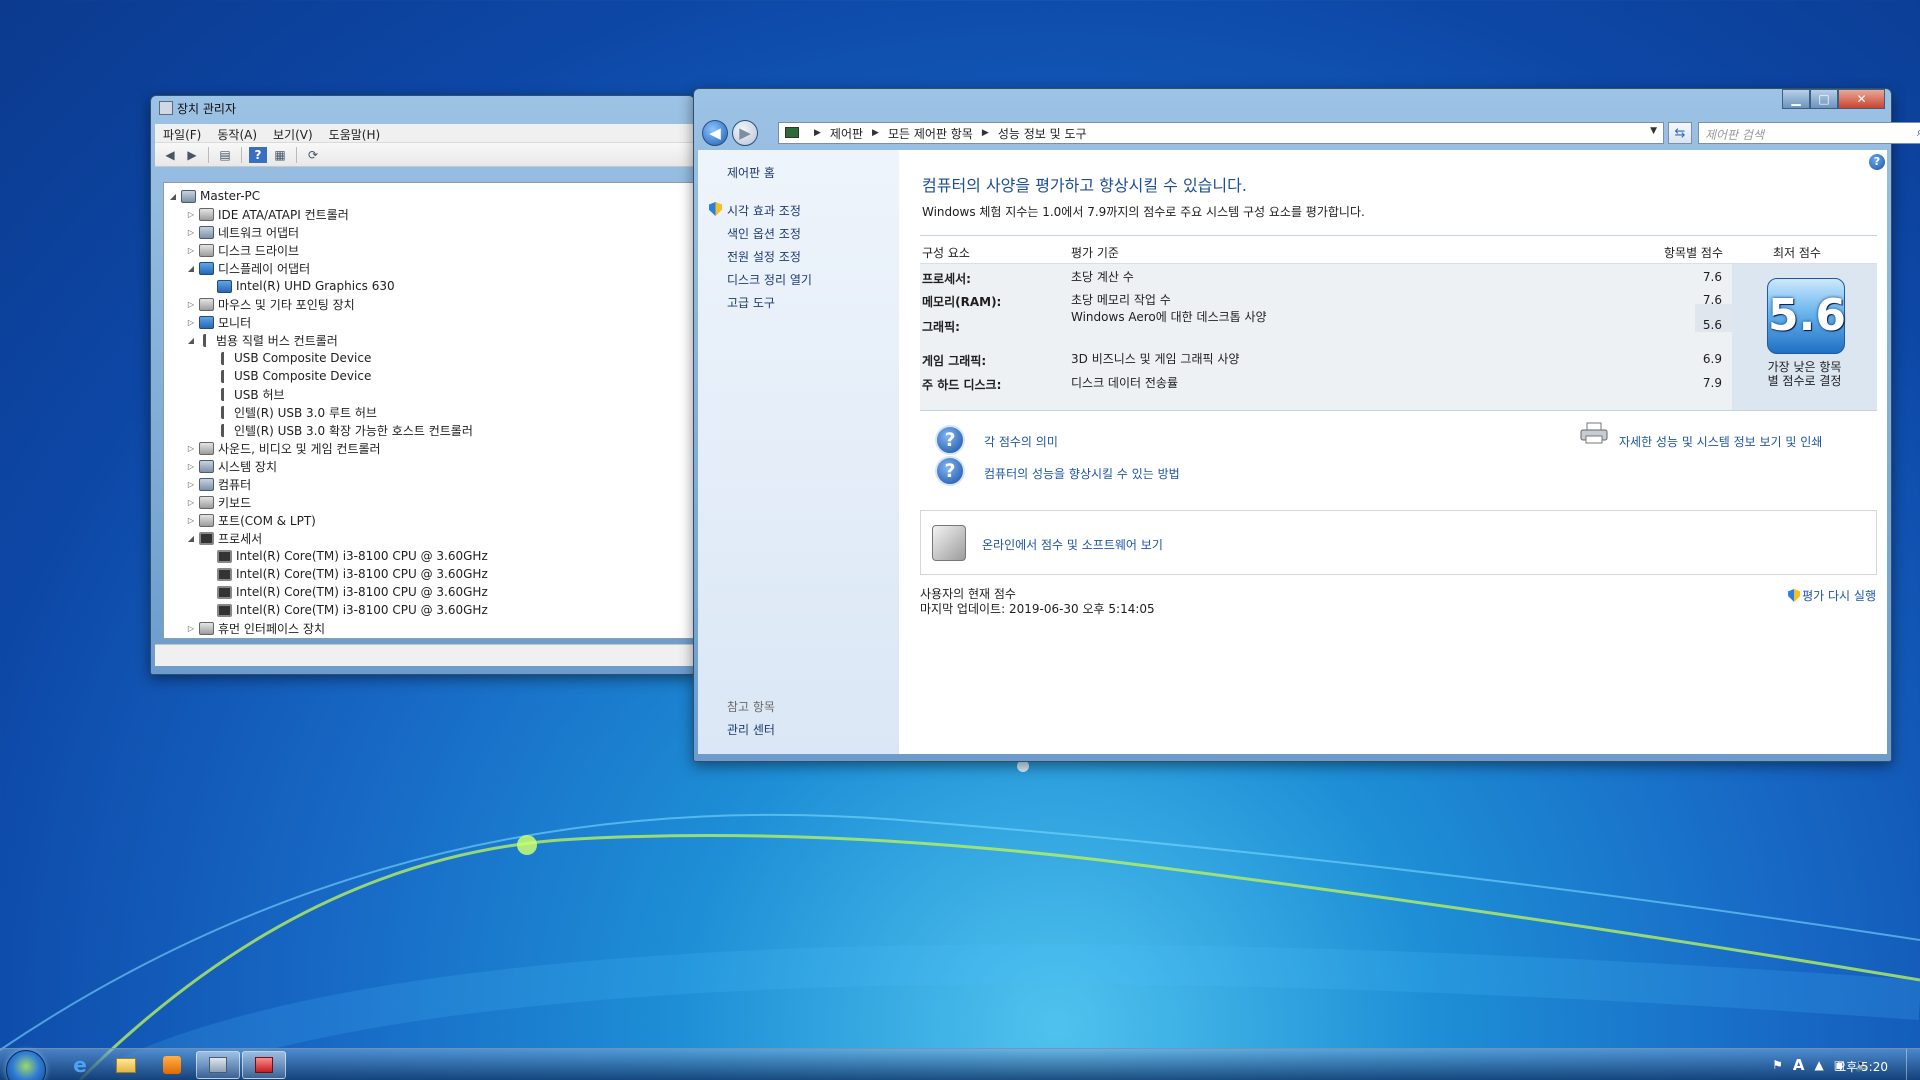 The width and height of the screenshot is (1920, 1080). Describe the element at coordinates (1824, 99) in the screenshot. I see `maximize-button: □` at that location.